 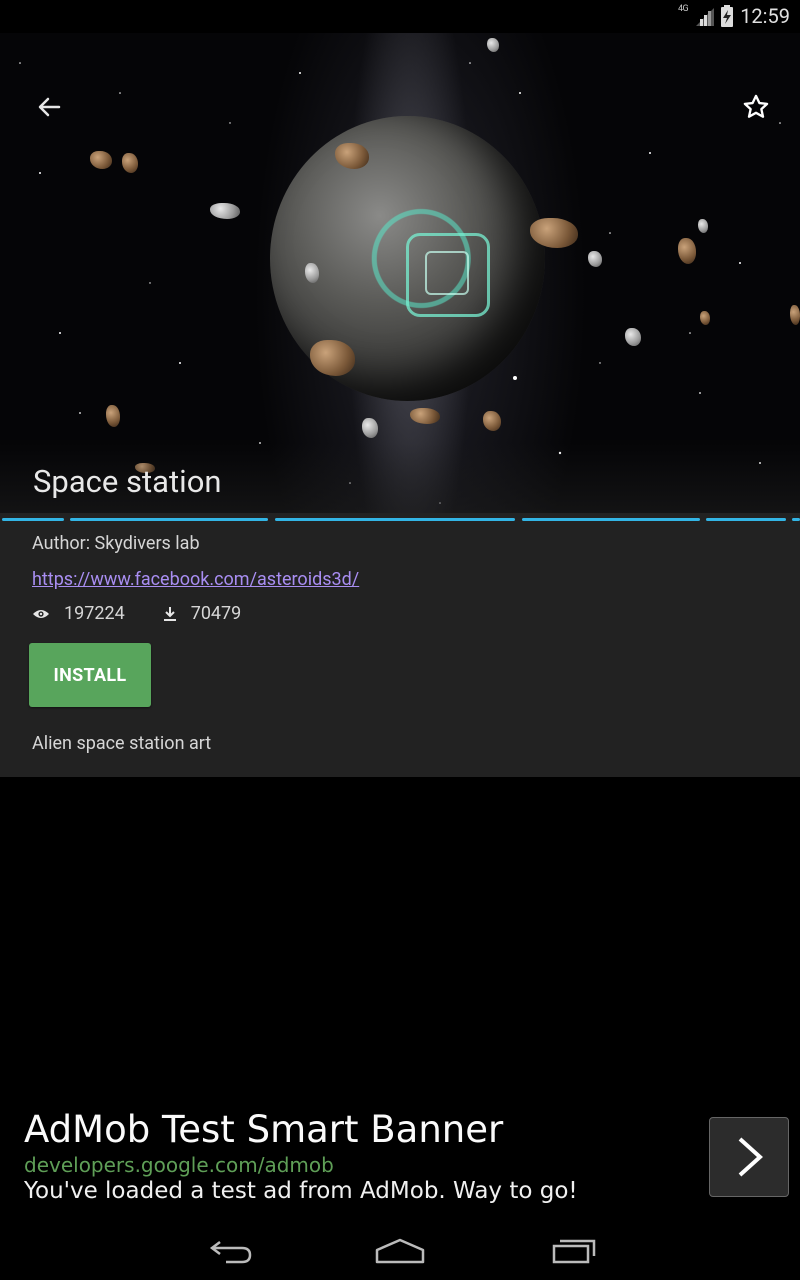 I want to click on ad-url: developers.google.com/admob, so click(x=179, y=1165).